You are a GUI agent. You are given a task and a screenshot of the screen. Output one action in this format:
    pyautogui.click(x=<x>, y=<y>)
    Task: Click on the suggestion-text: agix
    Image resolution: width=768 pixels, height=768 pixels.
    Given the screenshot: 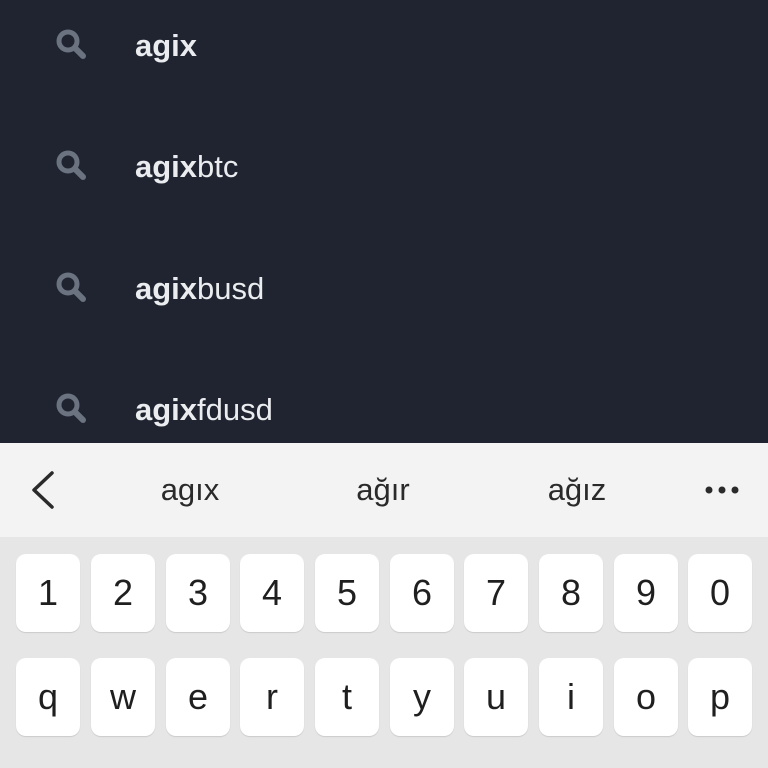 What is the action you would take?
    pyautogui.click(x=166, y=45)
    